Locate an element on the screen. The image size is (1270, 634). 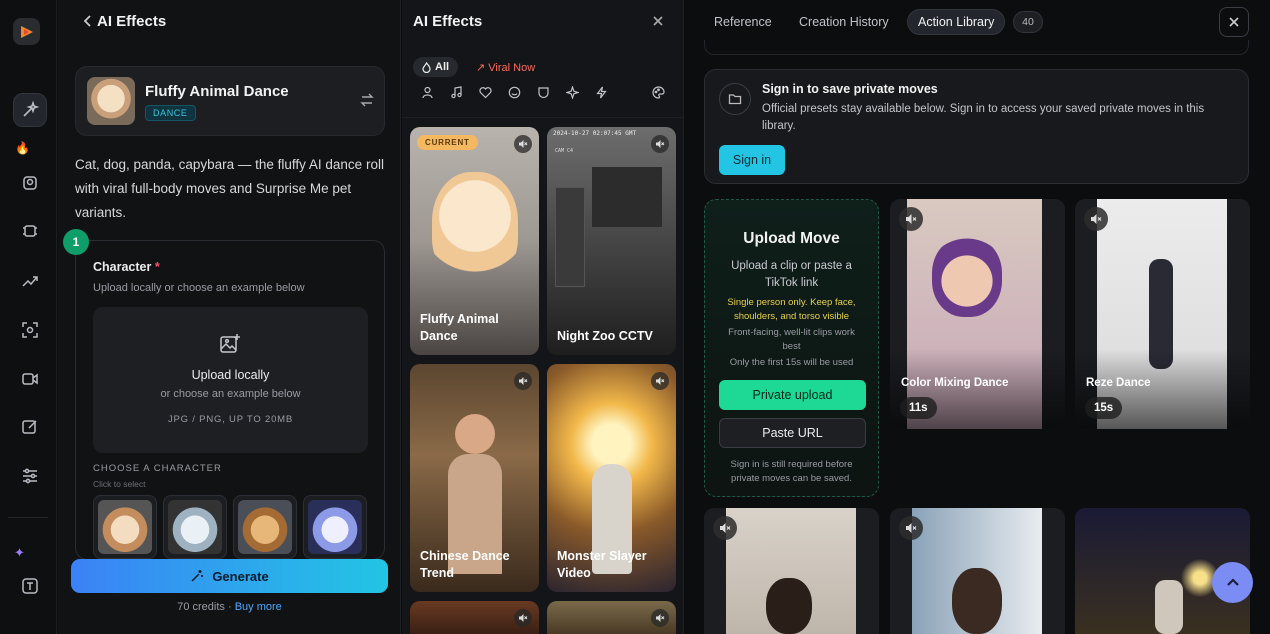
category-palette-icon is located at coordinates (658, 92).